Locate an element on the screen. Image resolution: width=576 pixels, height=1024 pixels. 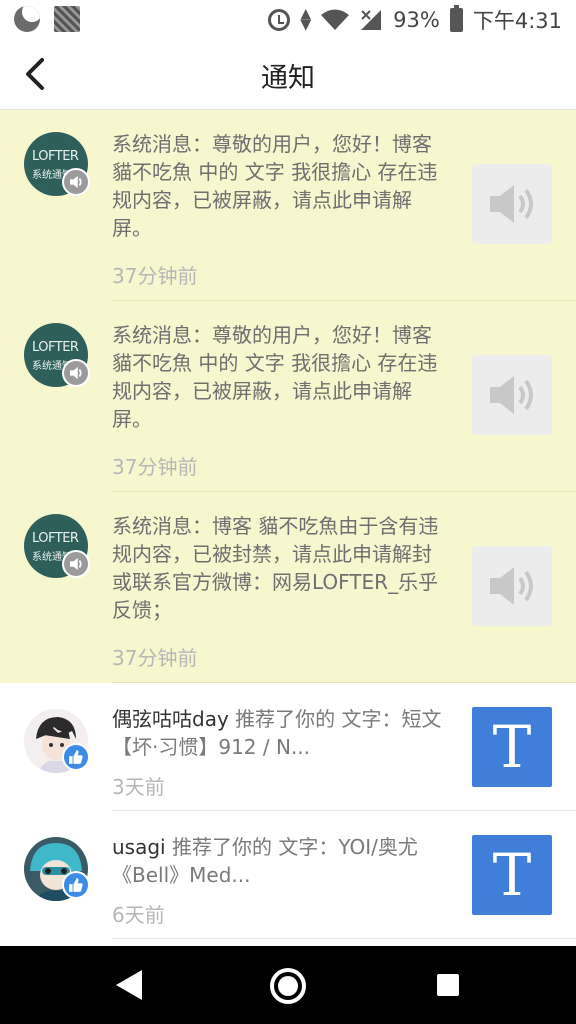
notification-time: 3天前 is located at coordinates (138, 787).